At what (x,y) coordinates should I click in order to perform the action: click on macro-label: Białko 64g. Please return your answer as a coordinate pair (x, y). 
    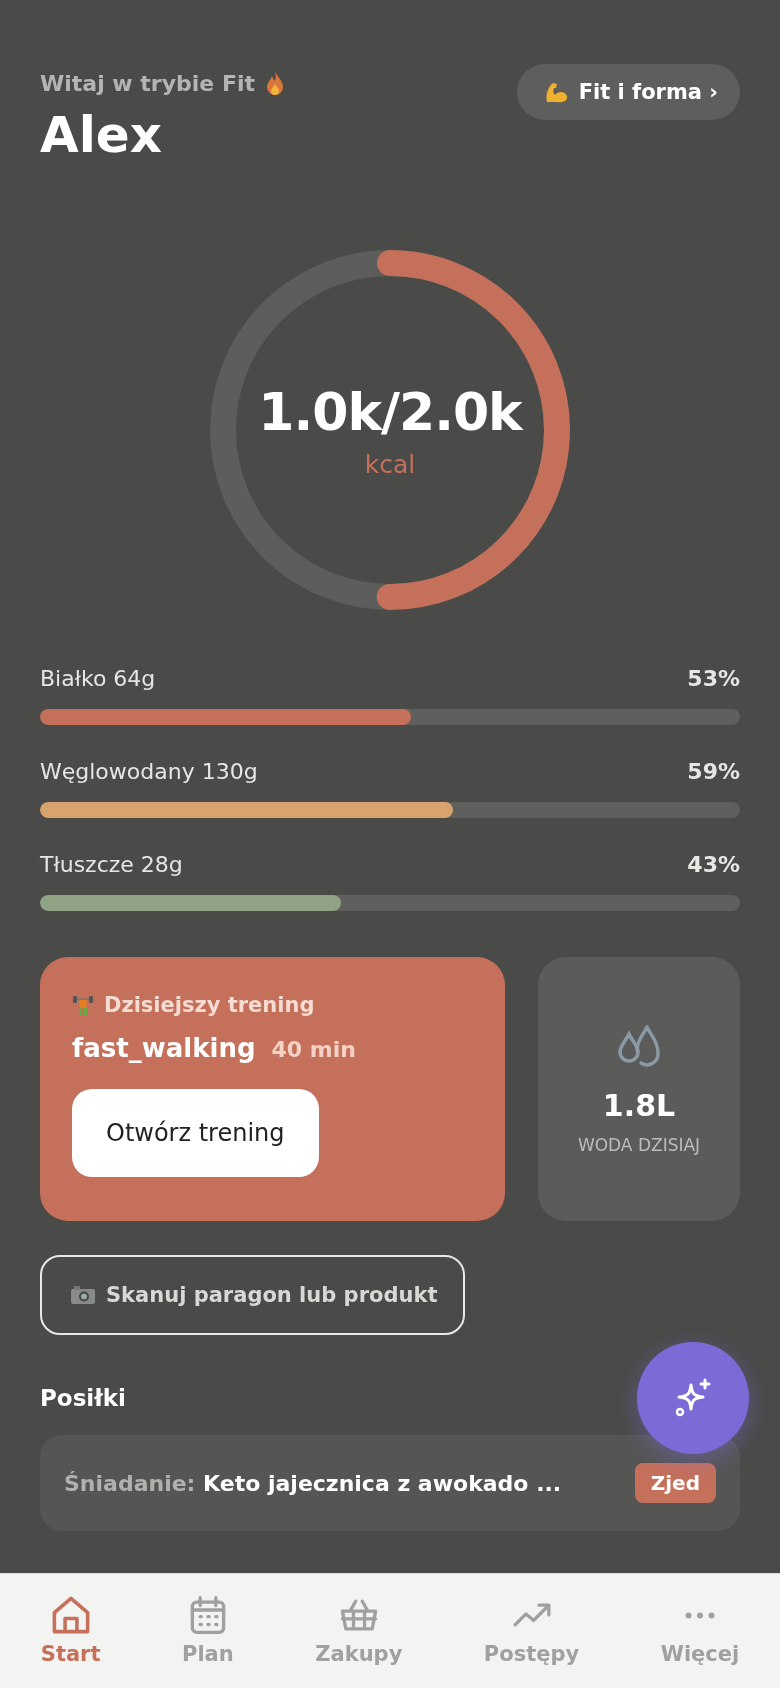
    Looking at the image, I should click on (98, 678).